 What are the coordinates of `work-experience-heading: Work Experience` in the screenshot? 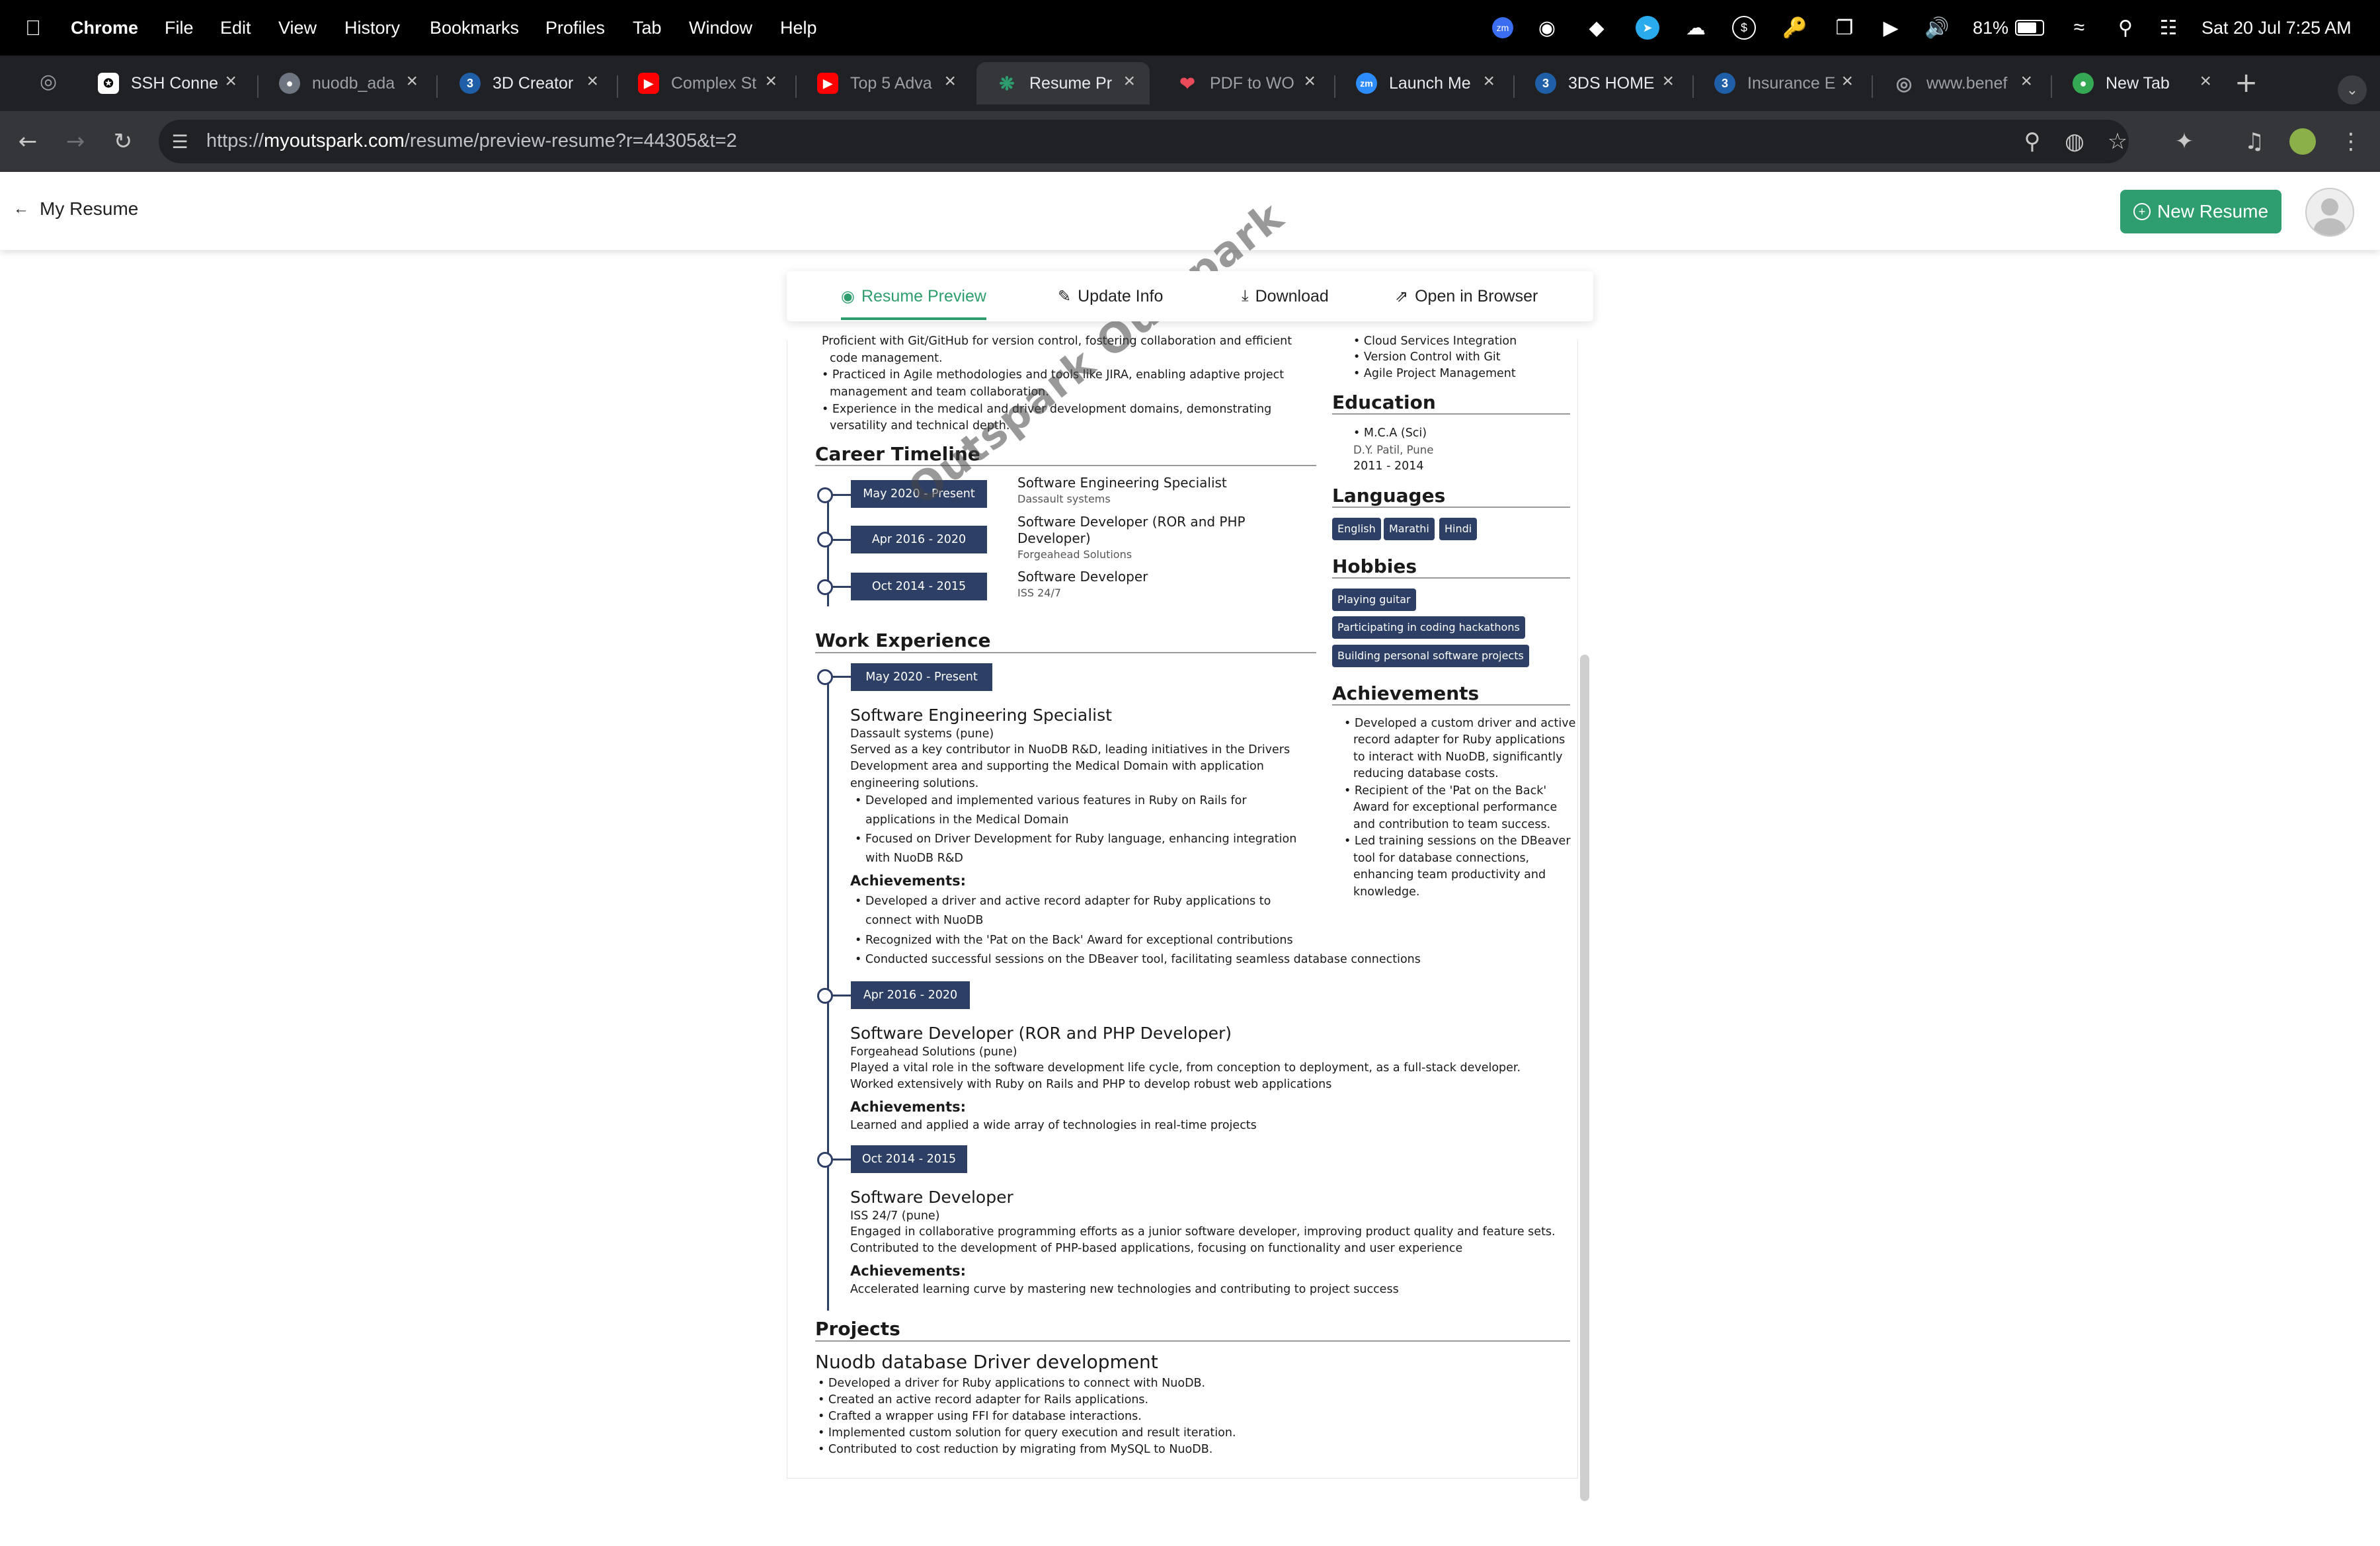 It's located at (903, 640).